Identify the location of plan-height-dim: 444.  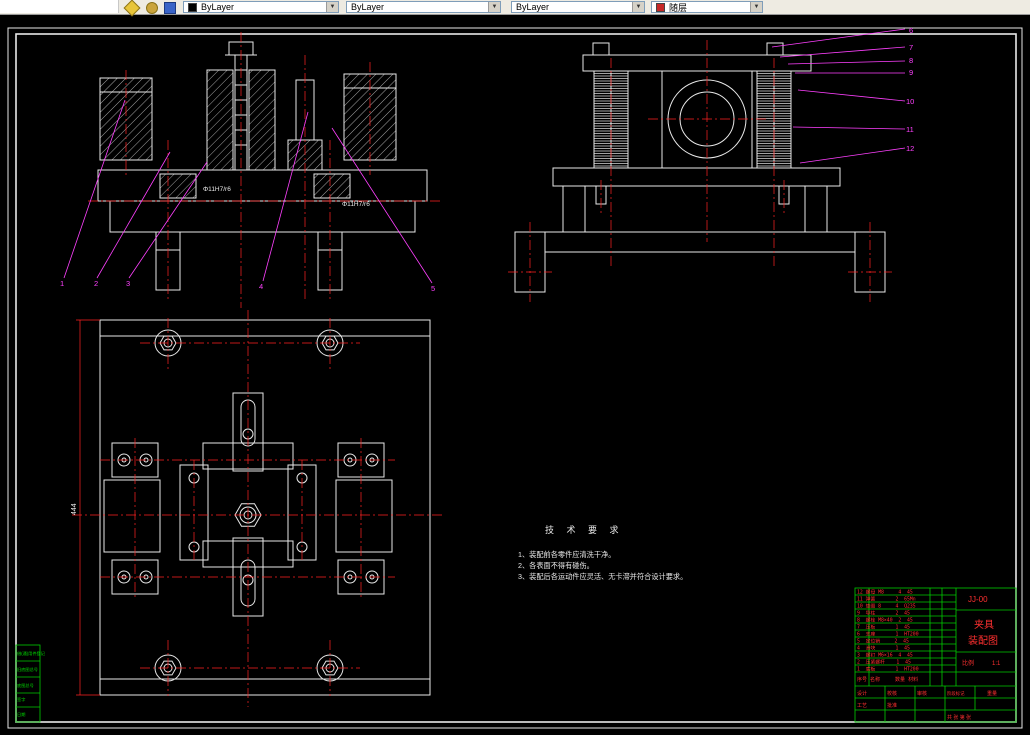
(74, 509).